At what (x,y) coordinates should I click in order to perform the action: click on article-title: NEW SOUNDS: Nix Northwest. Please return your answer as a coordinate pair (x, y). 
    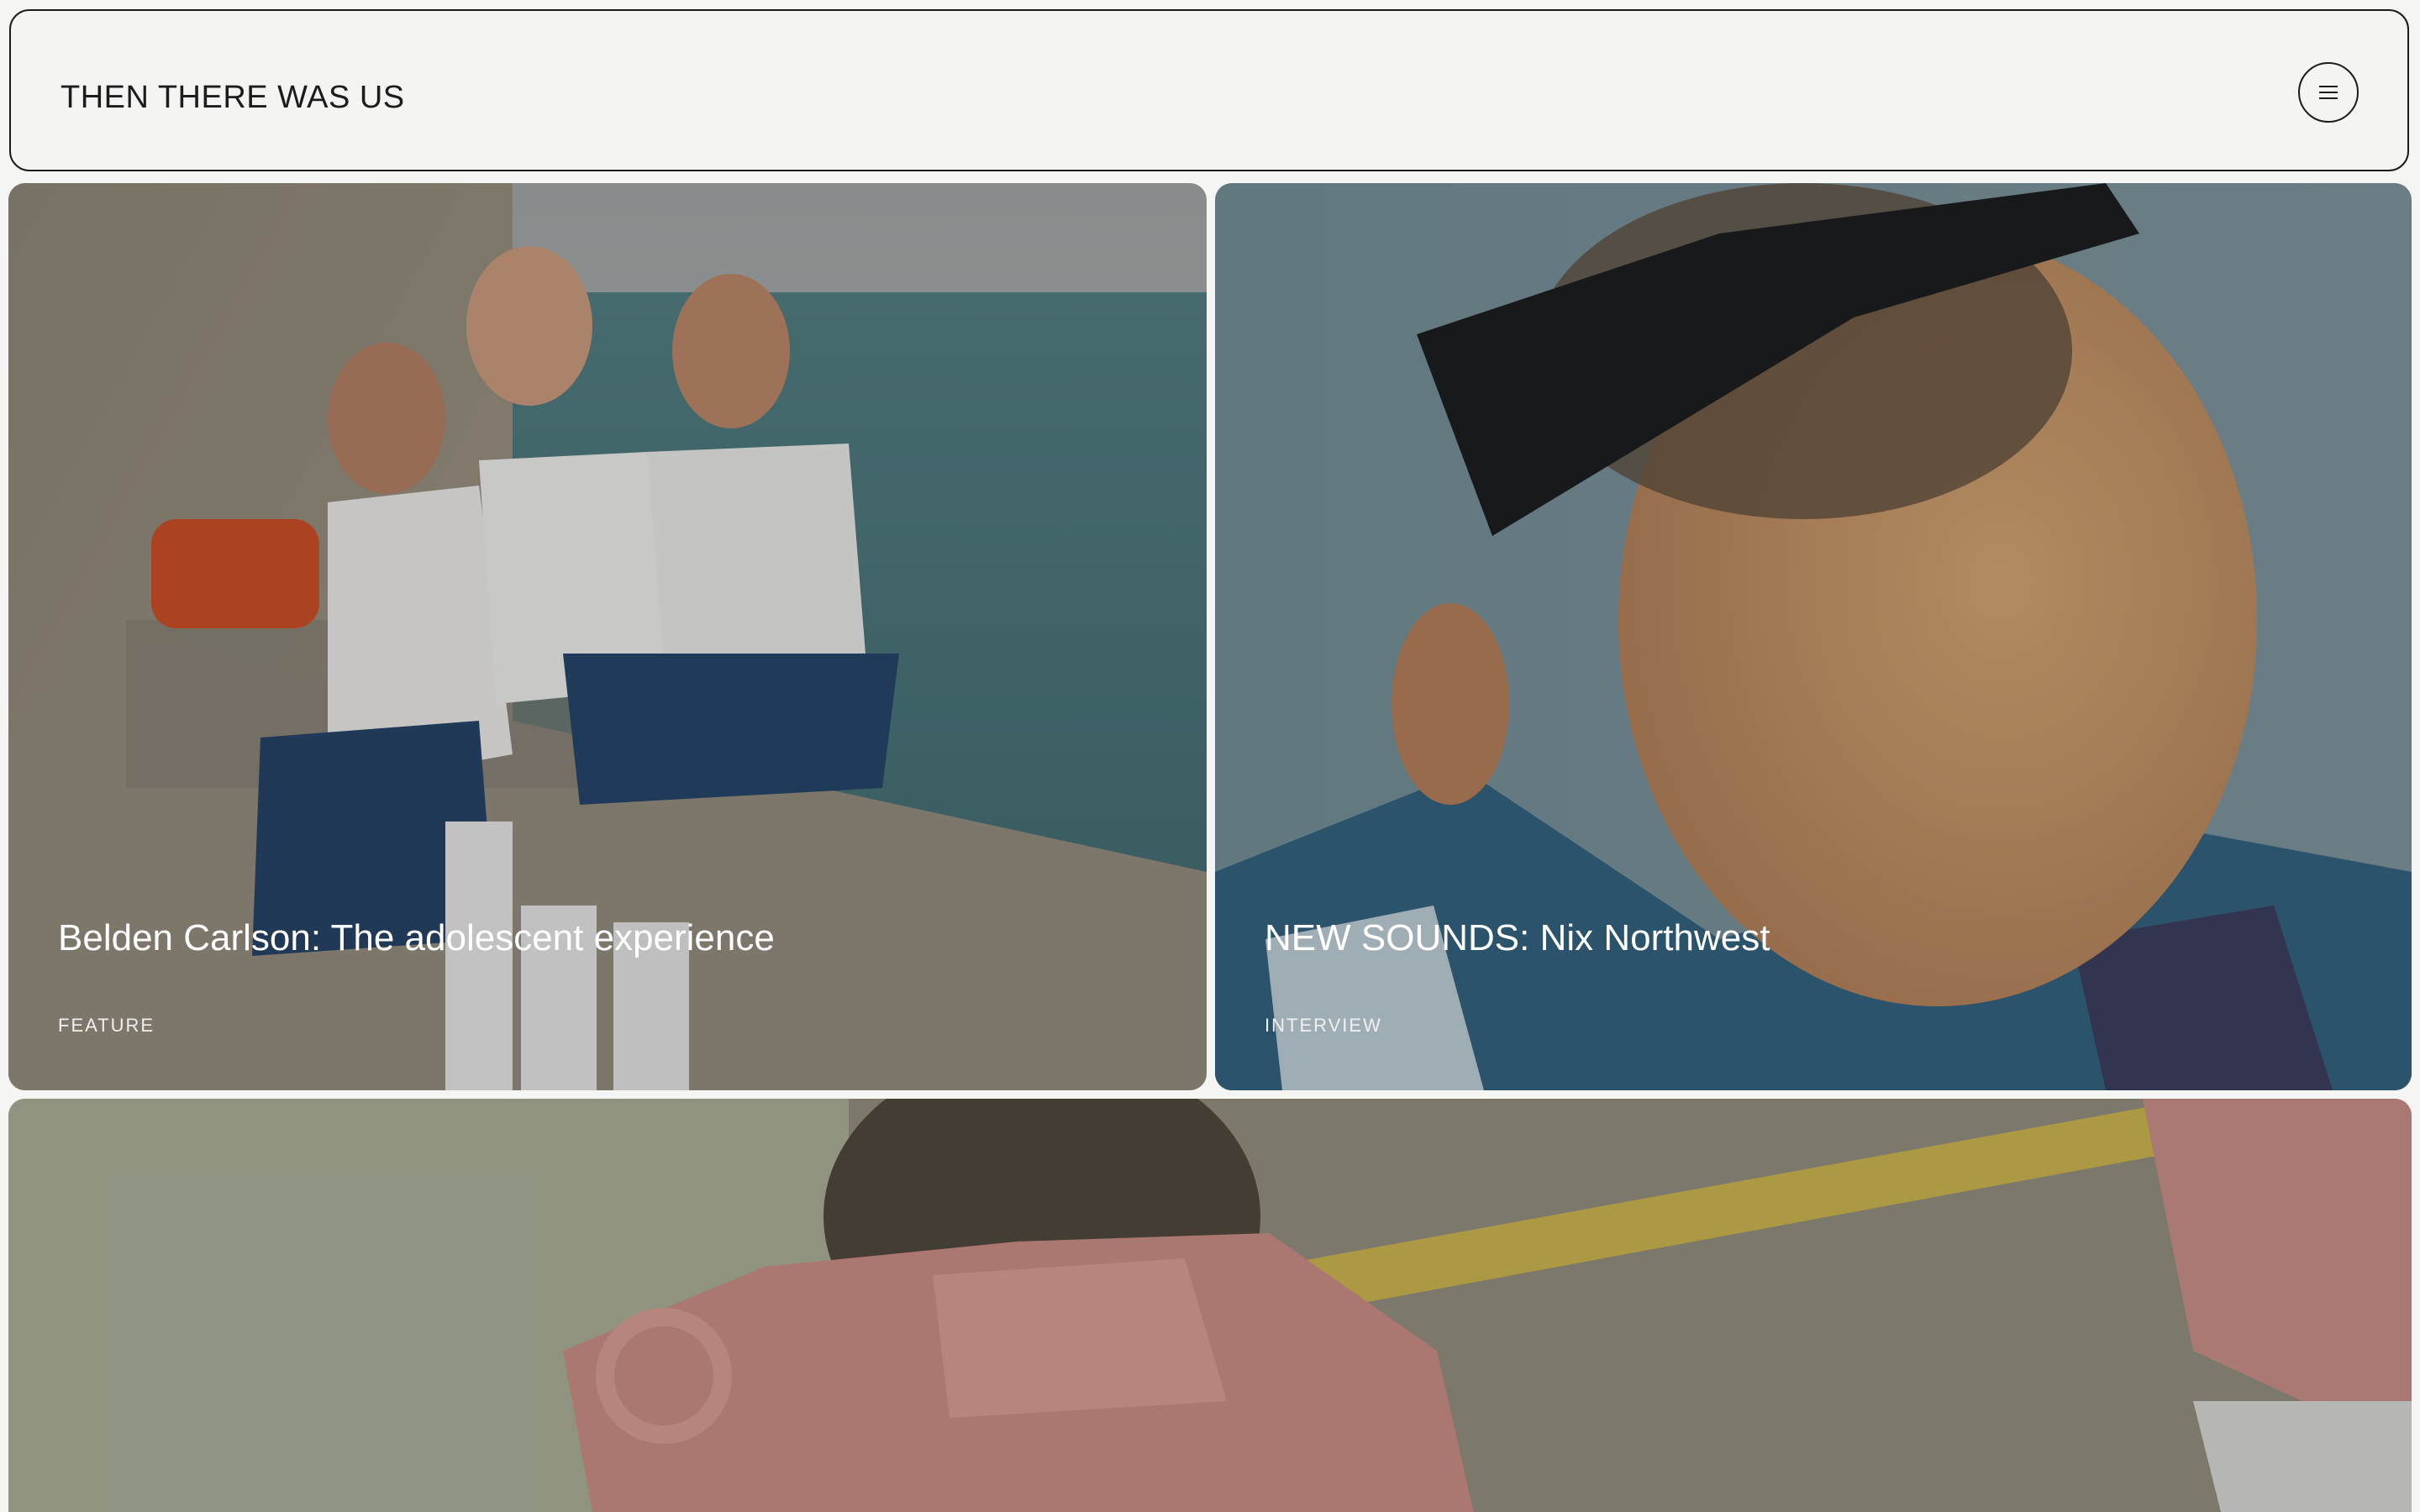
    Looking at the image, I should click on (1517, 937).